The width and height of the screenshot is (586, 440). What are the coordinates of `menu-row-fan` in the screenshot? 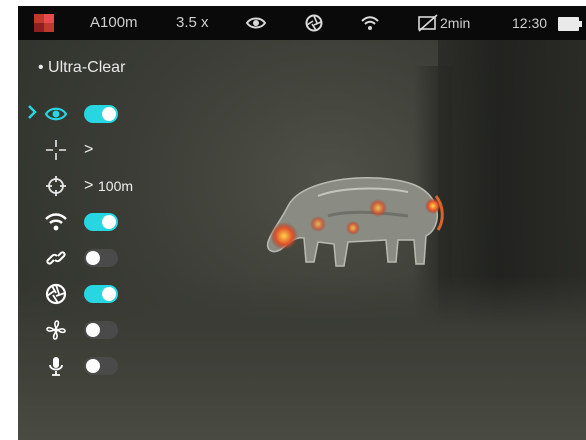 It's located at (98, 330).